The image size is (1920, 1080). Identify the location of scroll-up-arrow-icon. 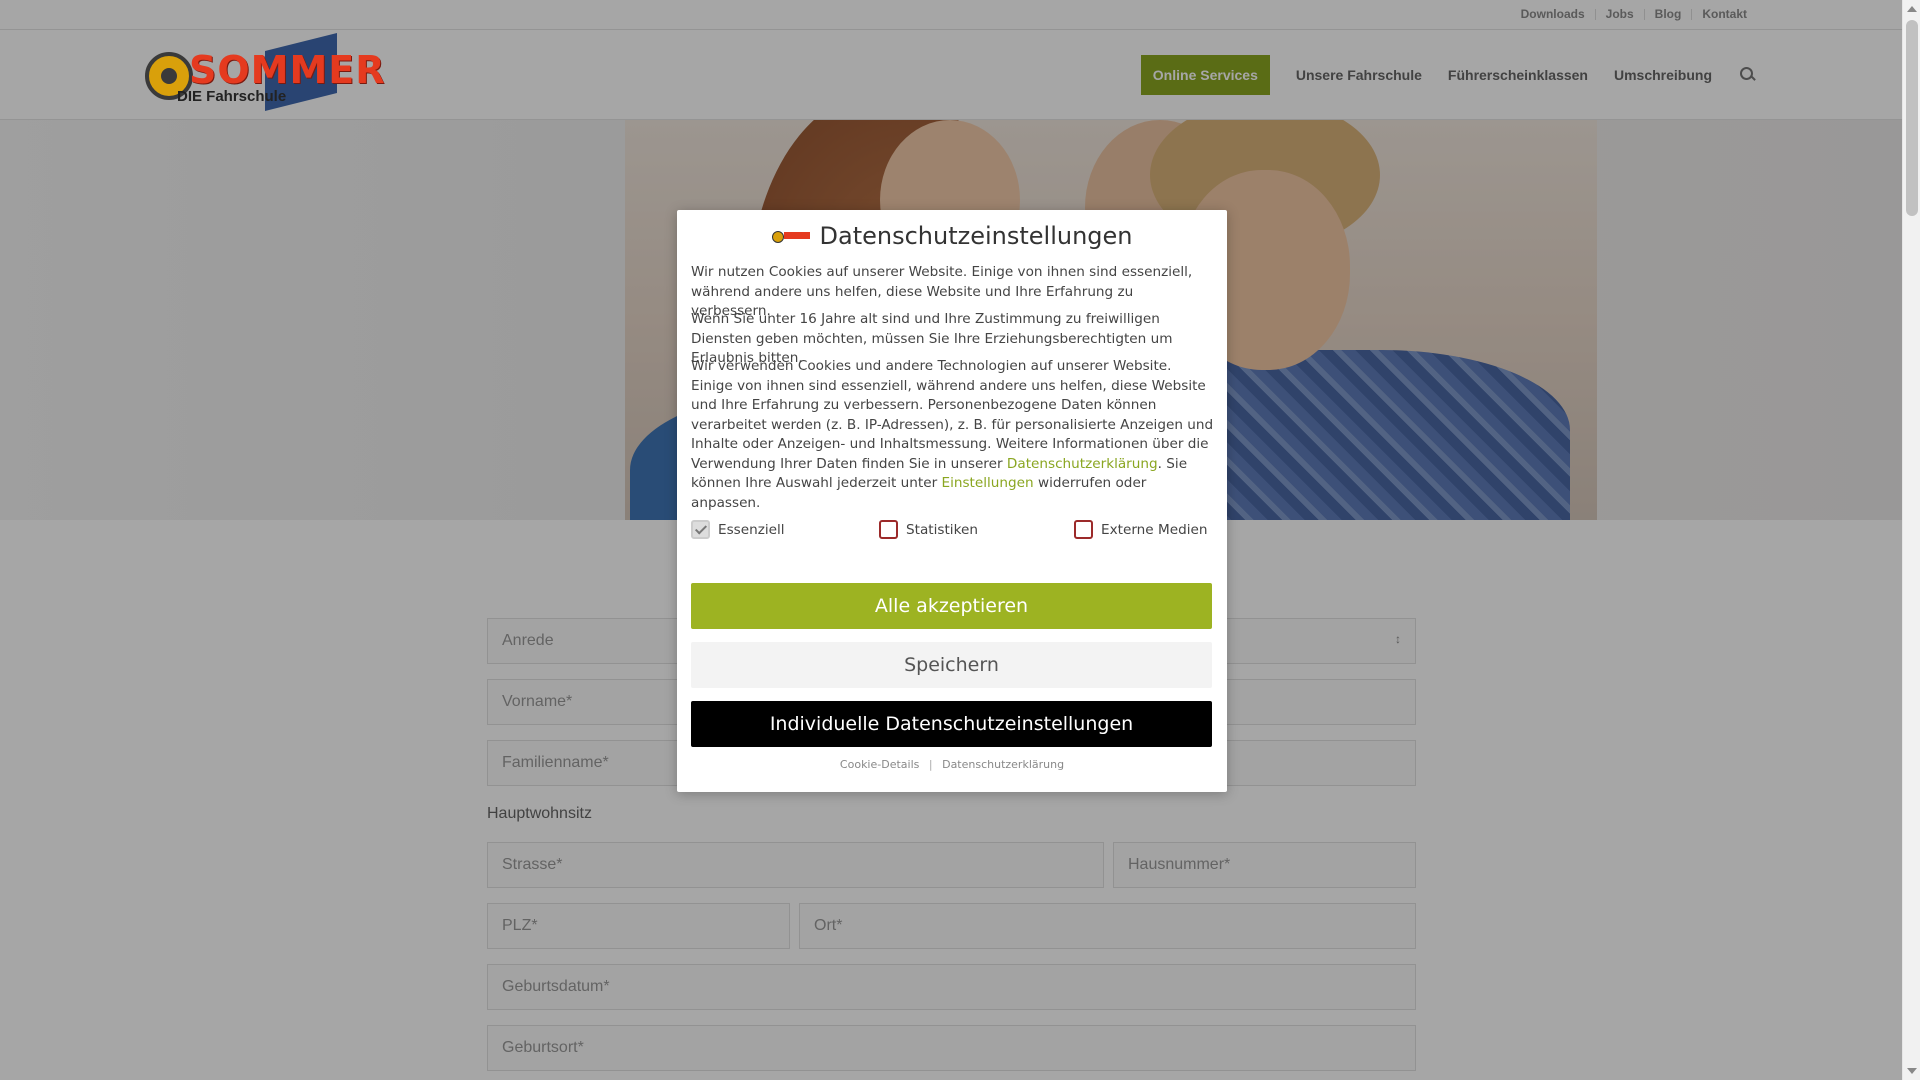
(1912, 9).